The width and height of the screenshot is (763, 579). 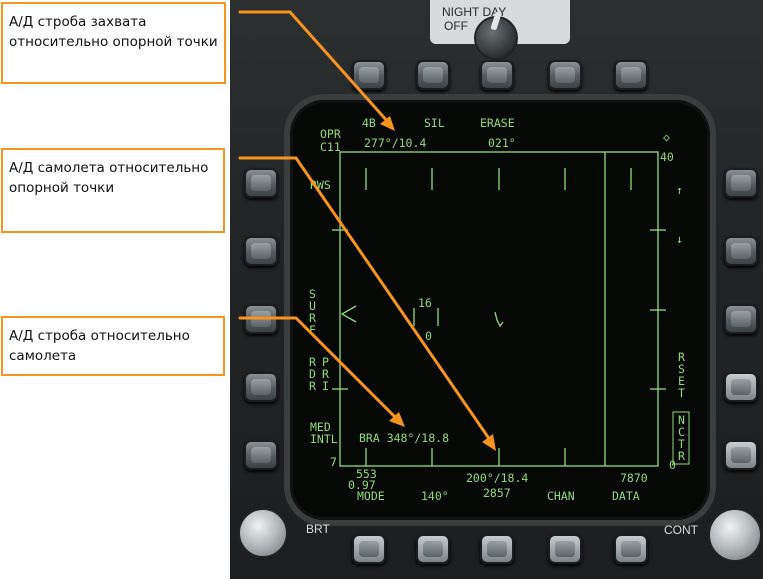 I want to click on nctr-label: NC TR, so click(x=681, y=438).